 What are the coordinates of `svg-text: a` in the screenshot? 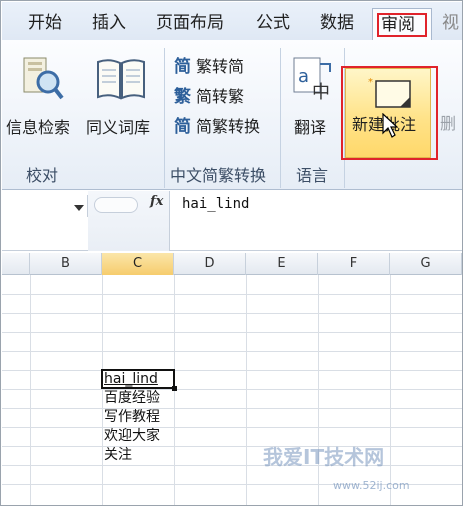 It's located at (303, 76).